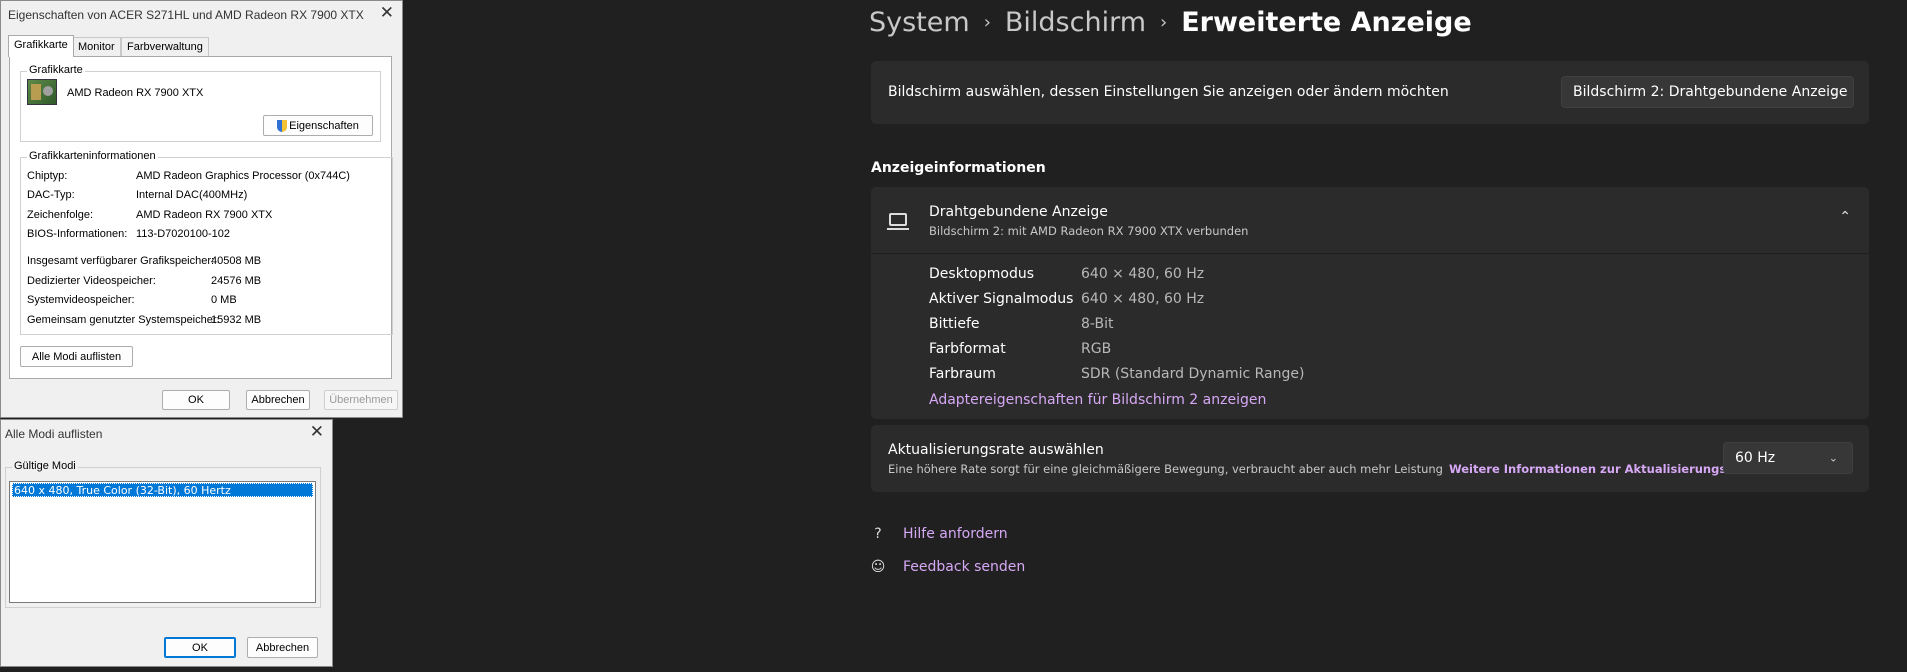 Image resolution: width=1907 pixels, height=672 pixels. I want to click on adapter-properties-button-label: Eigenschaften, so click(324, 125).